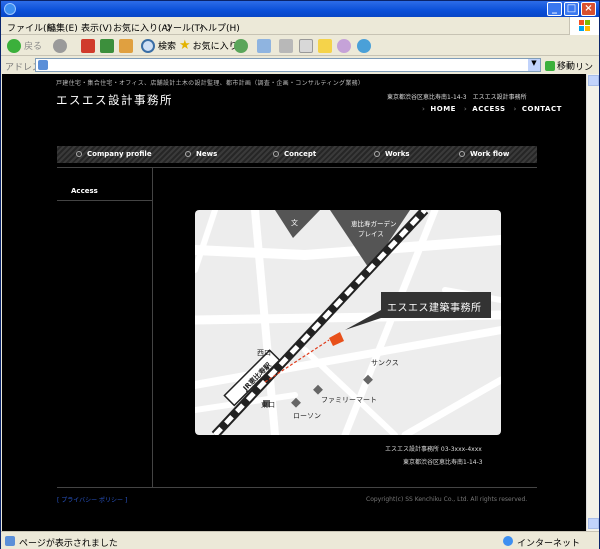 The height and width of the screenshot is (549, 600). What do you see at coordinates (43, 65) in the screenshot?
I see `page-icon` at bounding box center [43, 65].